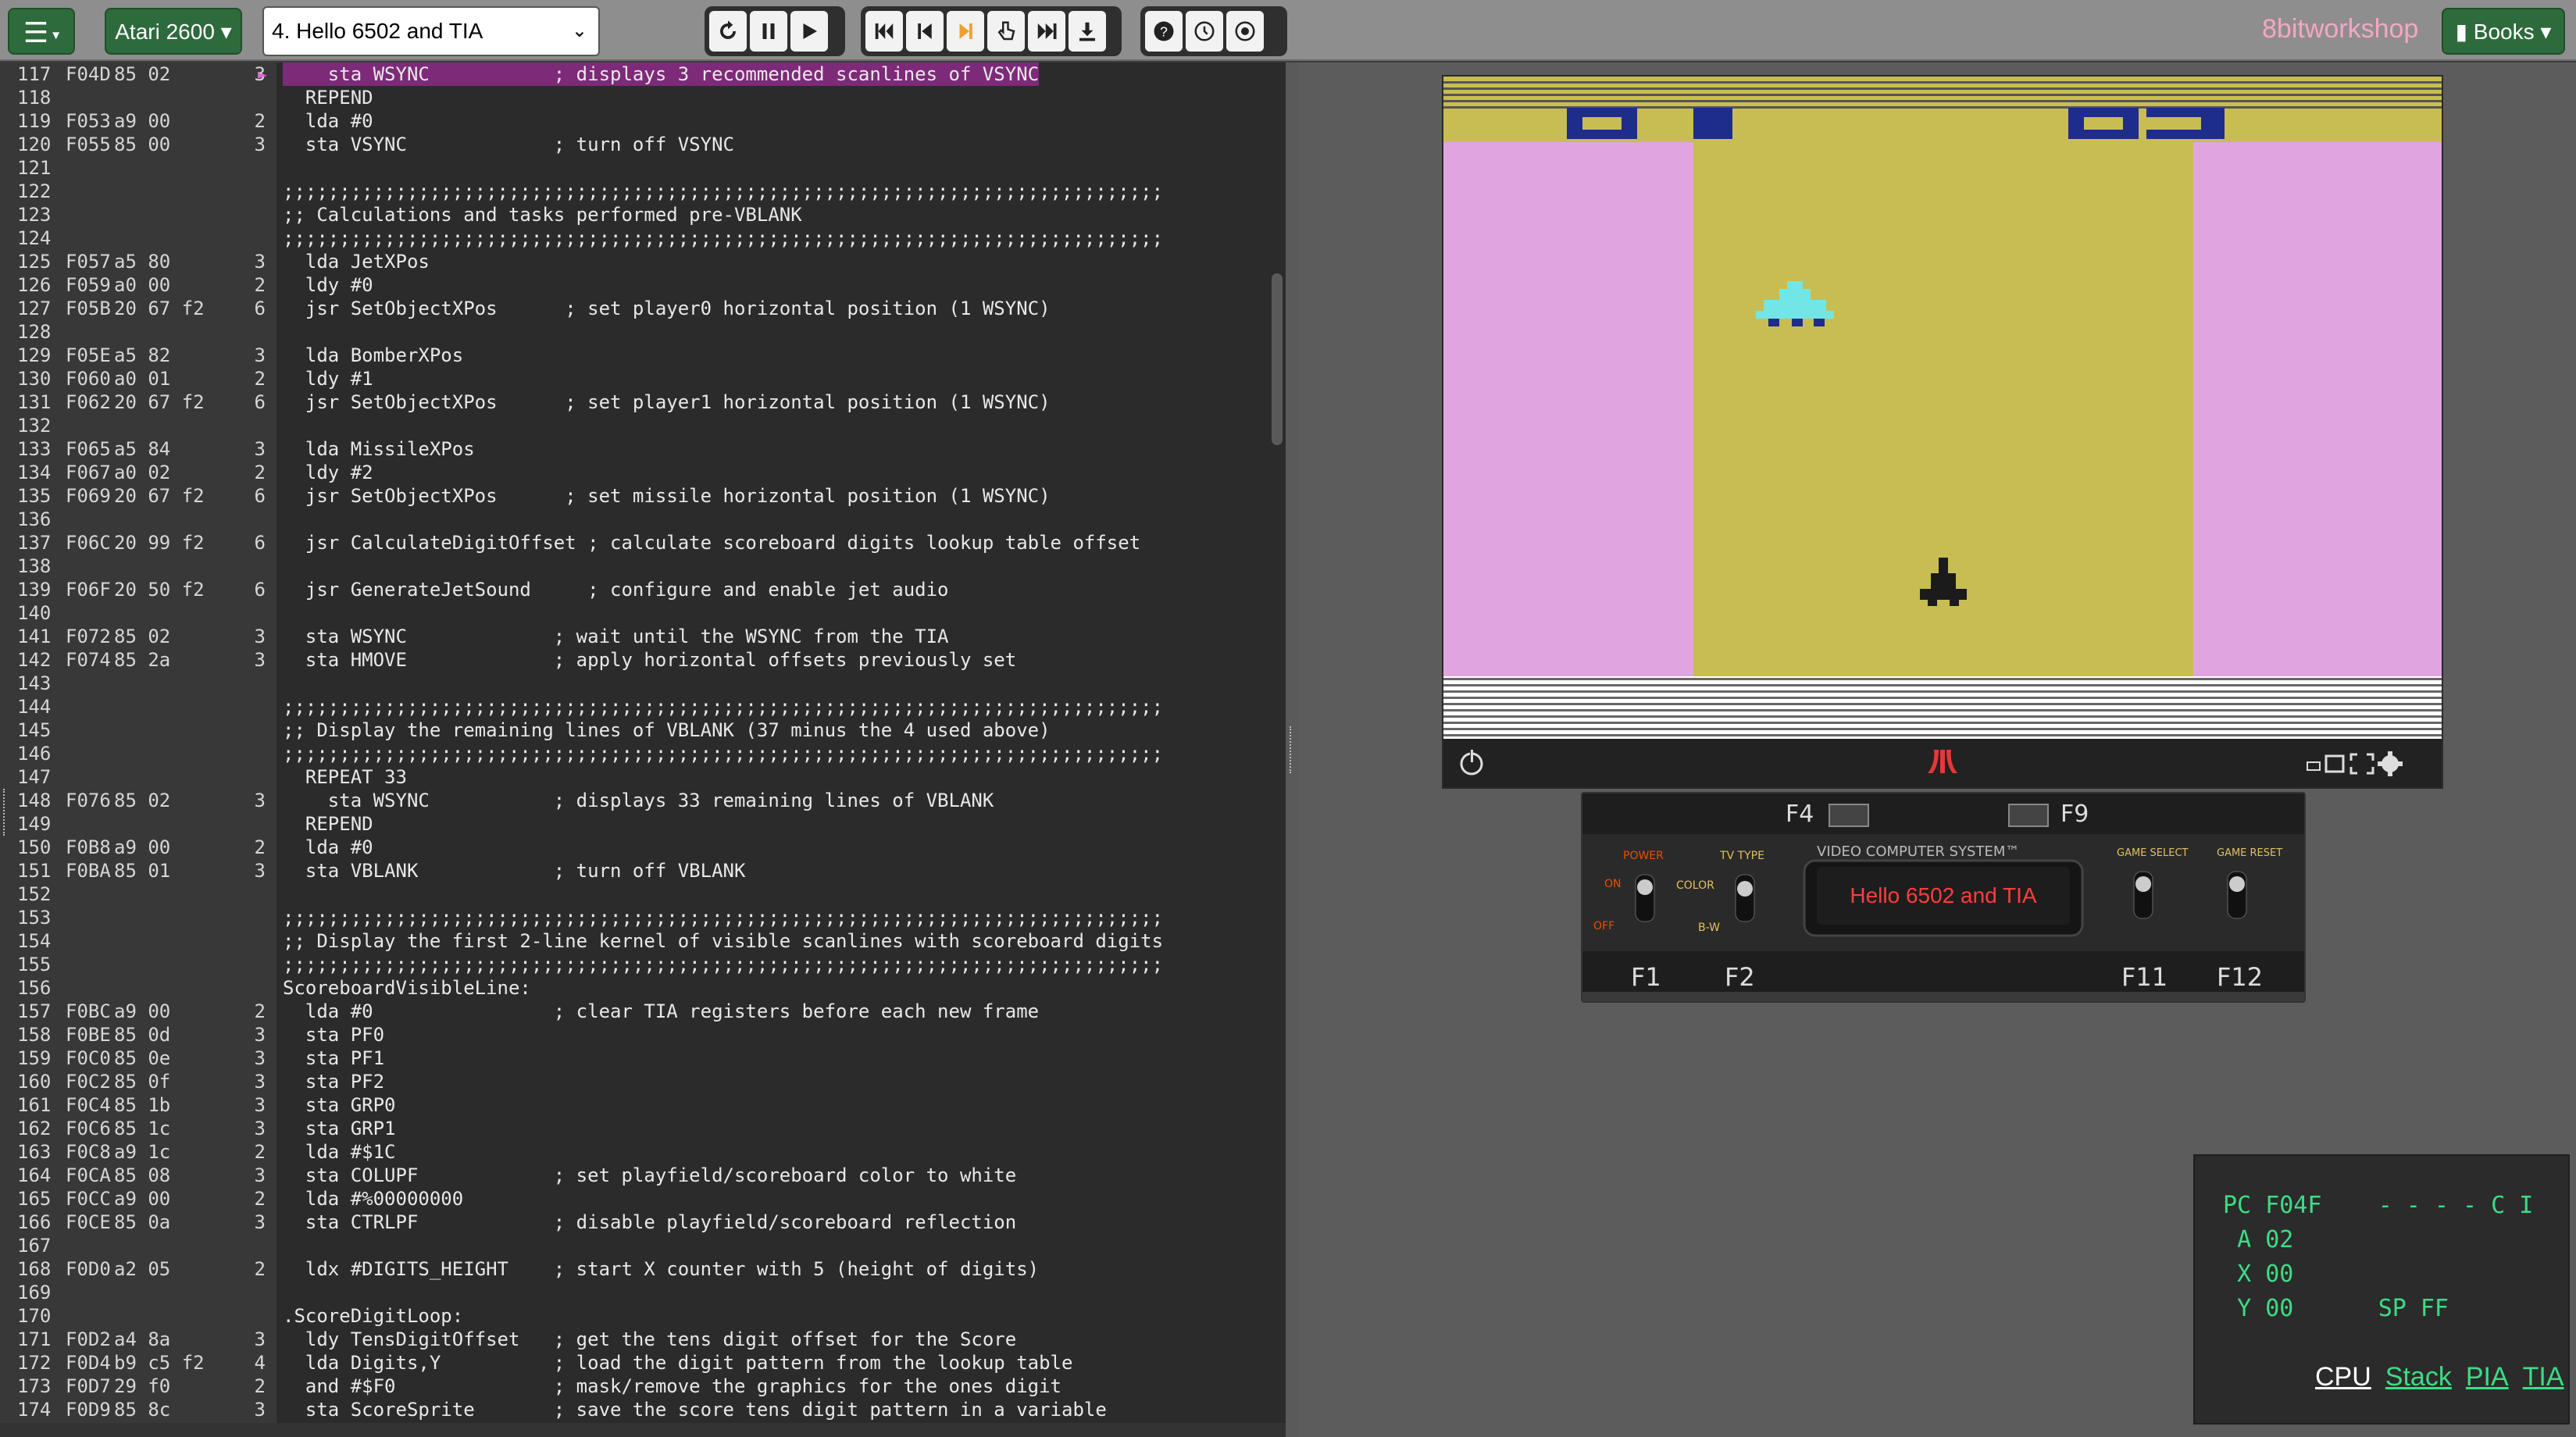  I want to click on code-line: 165 F0CC a9 00 2 lda #%00000000, so click(640, 1199).